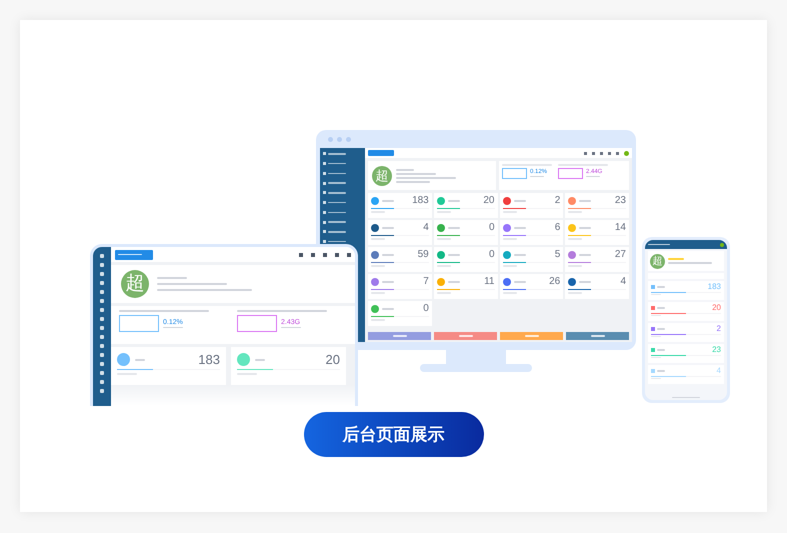  I want to click on stat-value: 7, so click(426, 282).